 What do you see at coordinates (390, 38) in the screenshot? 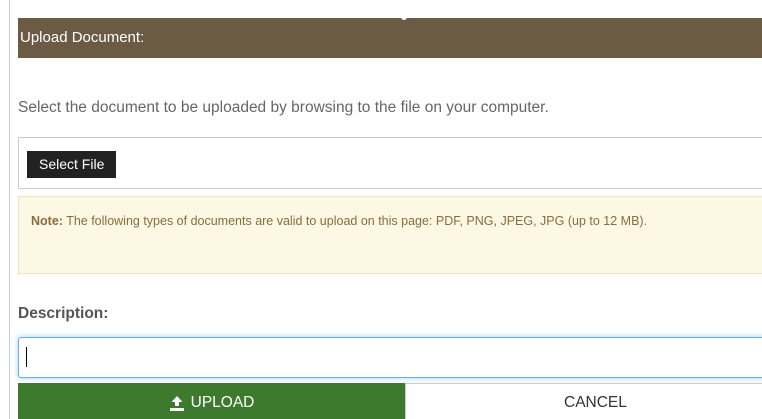
I see `panel-header: Upload Document:` at bounding box center [390, 38].